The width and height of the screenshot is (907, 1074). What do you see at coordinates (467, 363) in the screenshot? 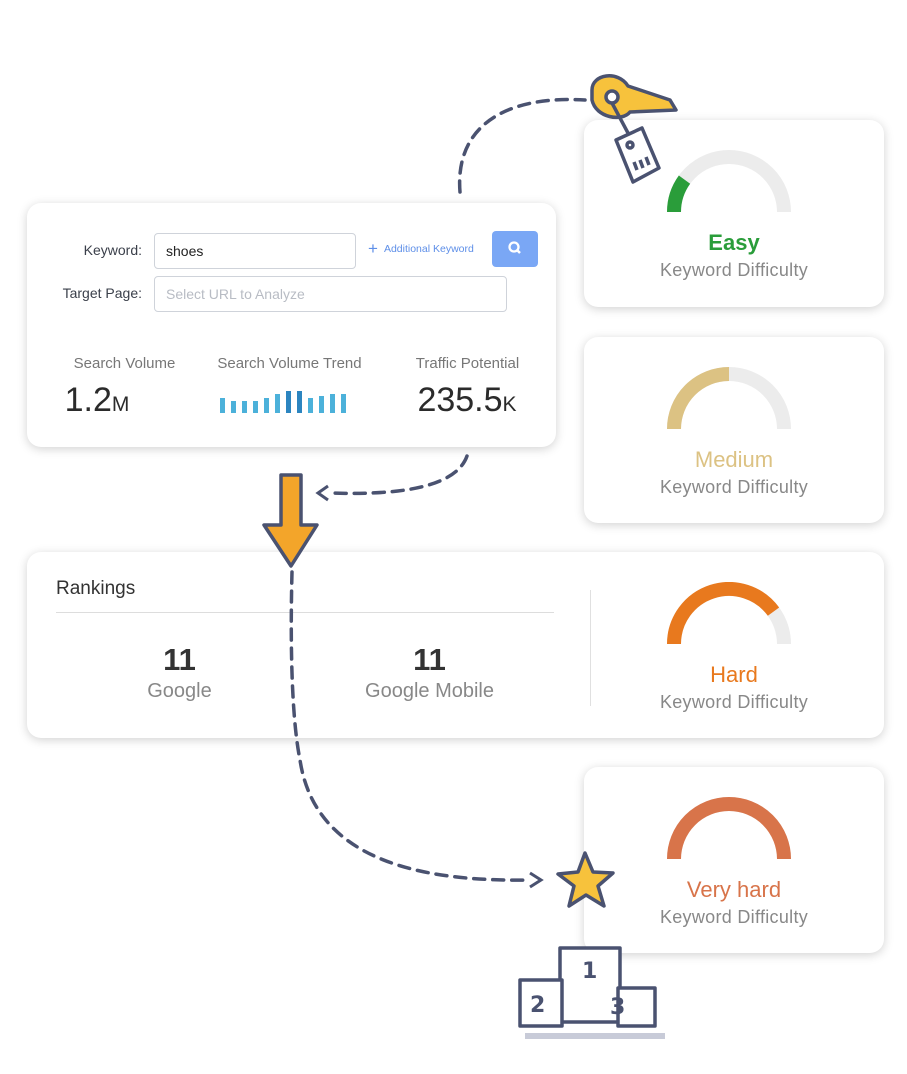
I see `traffic-potential-label: Traffic Potential` at bounding box center [467, 363].